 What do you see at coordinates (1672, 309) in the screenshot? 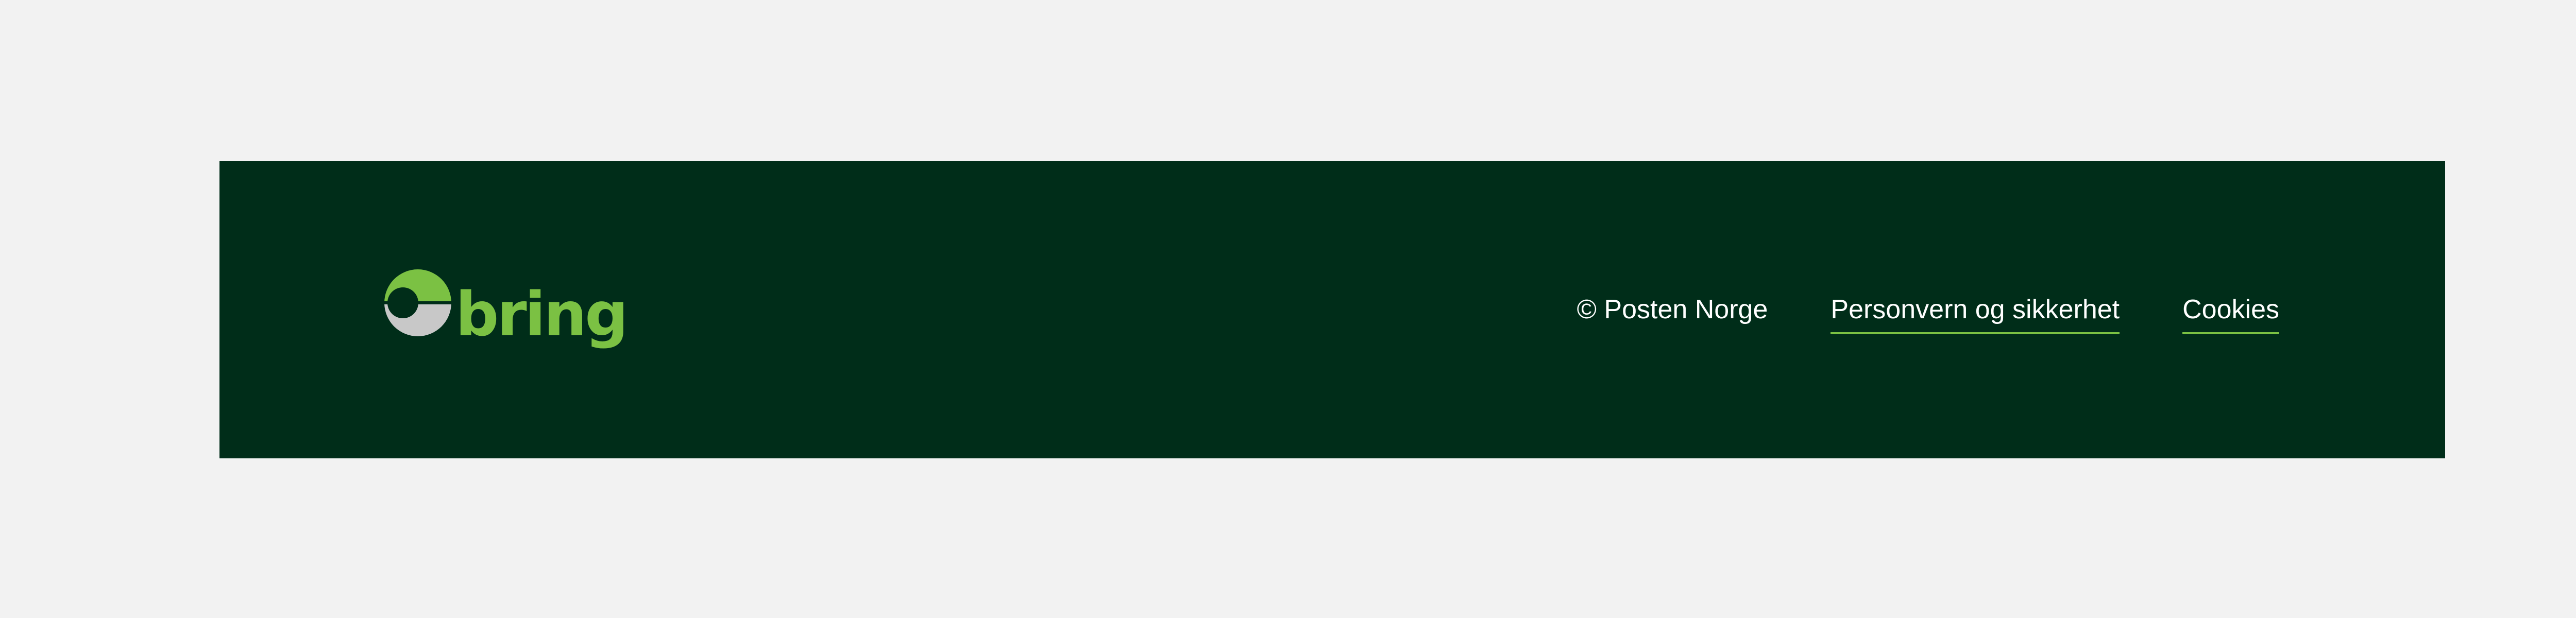
I see `copyright-text: © Posten Norge` at bounding box center [1672, 309].